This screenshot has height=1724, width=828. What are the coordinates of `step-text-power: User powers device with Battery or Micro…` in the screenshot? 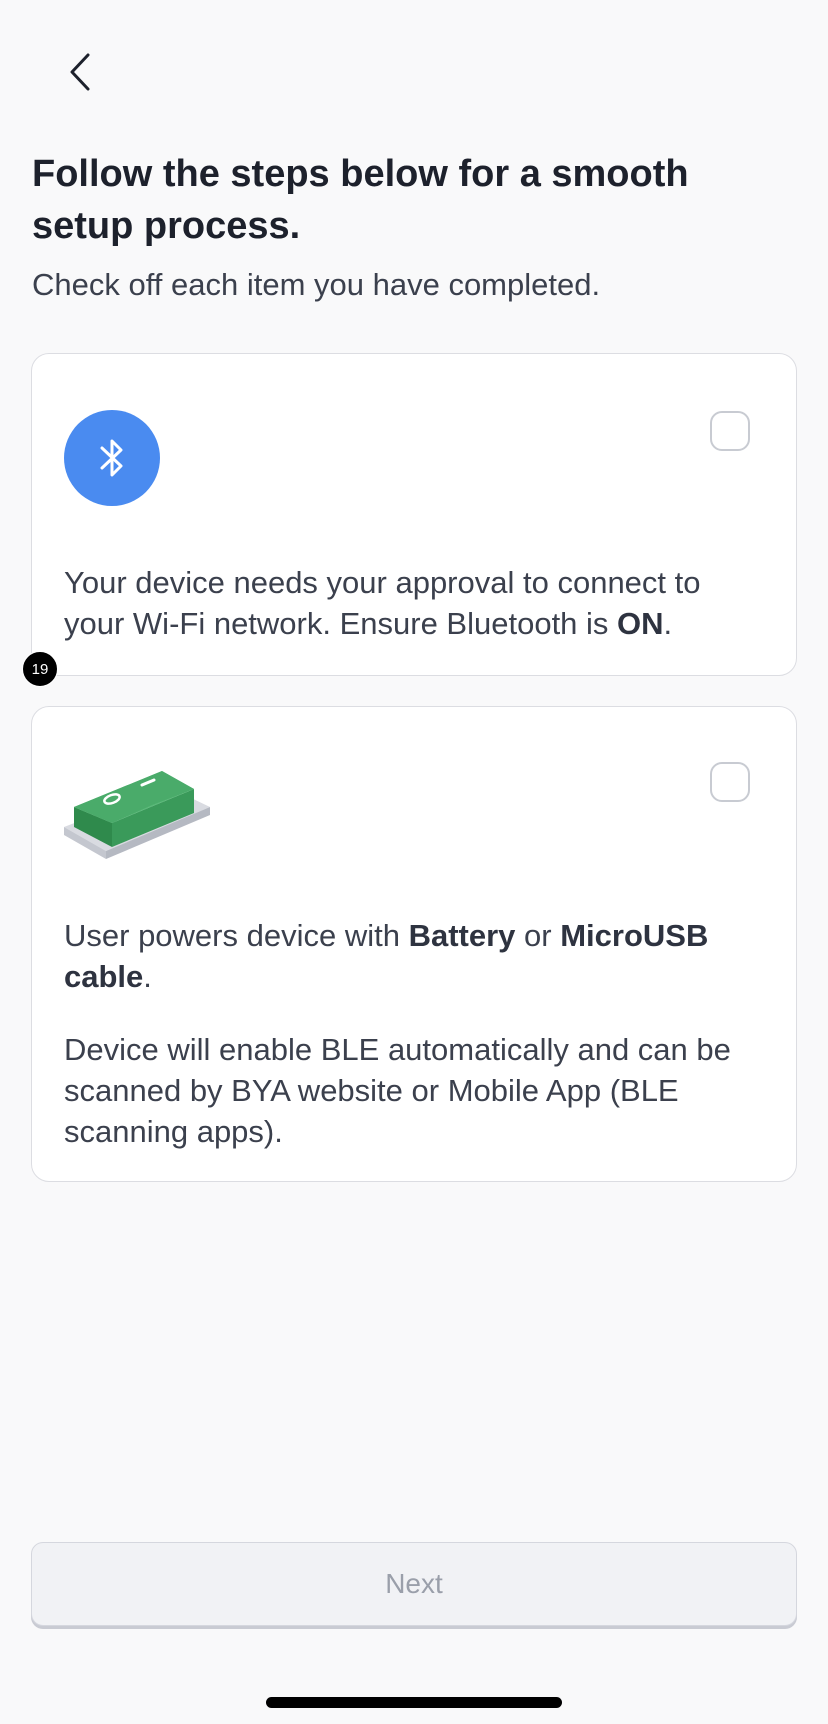 It's located at (386, 956).